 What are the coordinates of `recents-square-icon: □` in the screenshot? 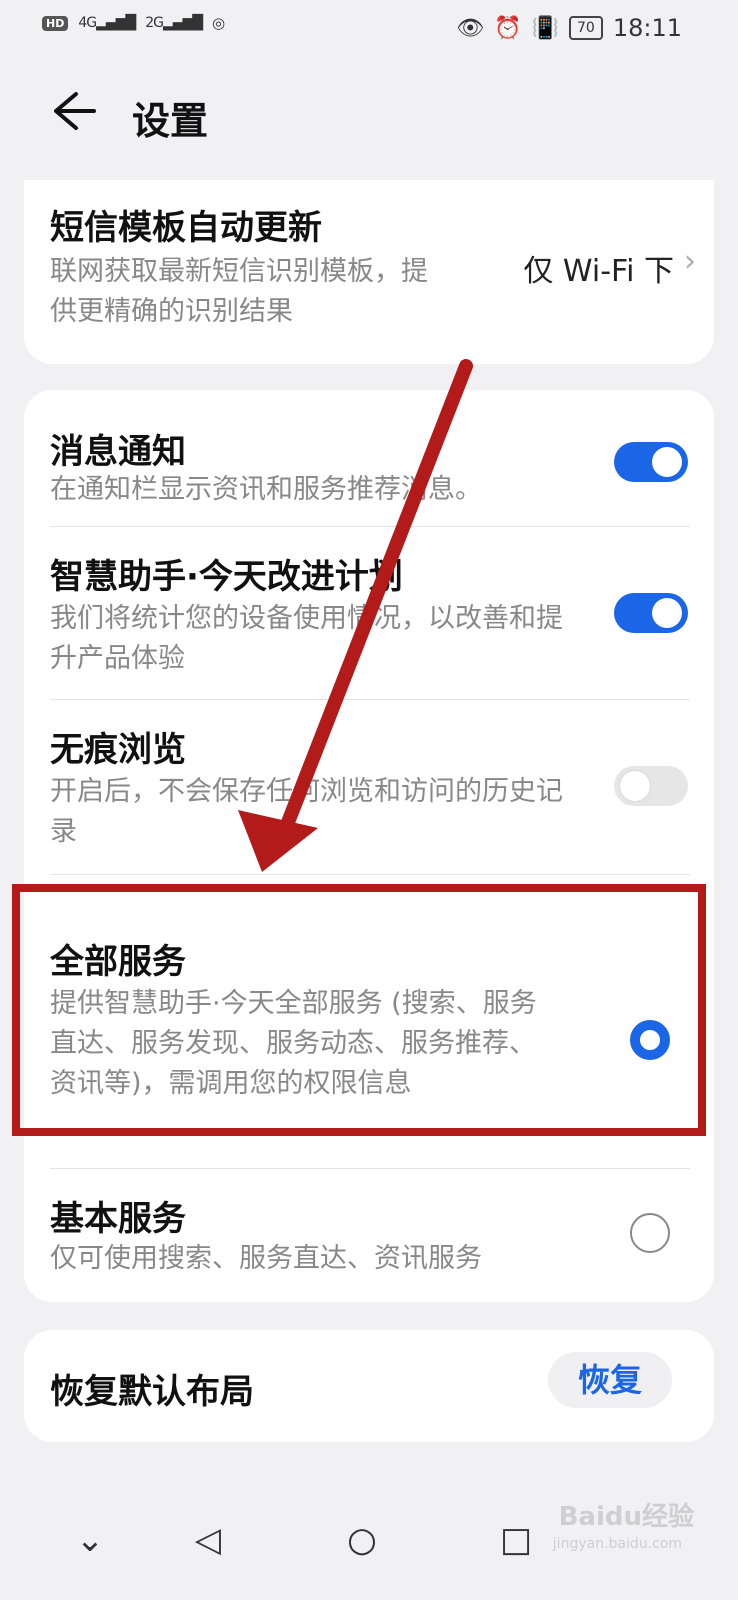 It's located at (516, 1540).